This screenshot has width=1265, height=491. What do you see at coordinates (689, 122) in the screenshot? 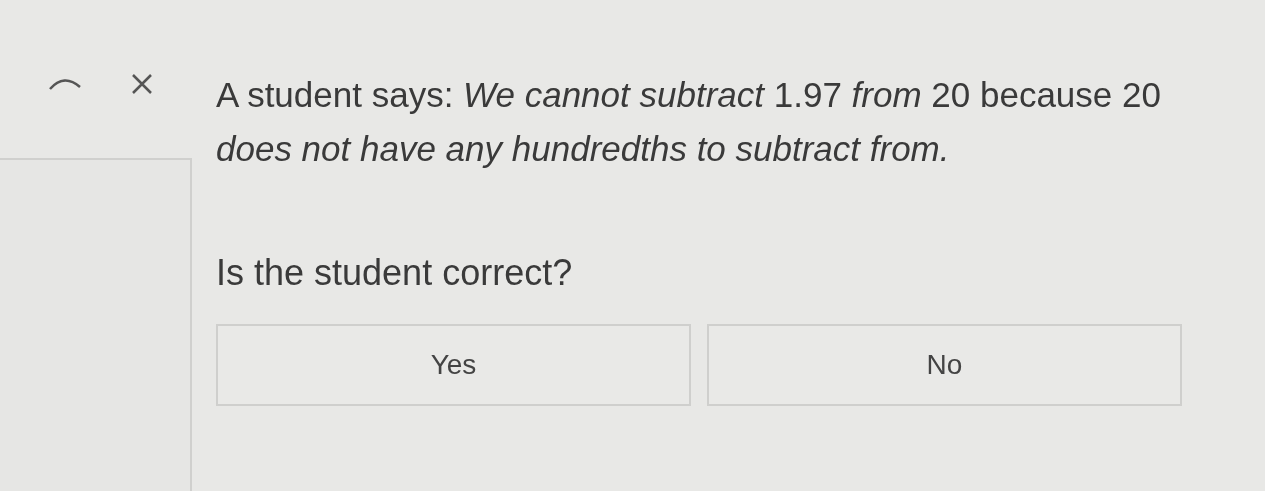
I see `prompt-text: A student says: We cannot subtract 1.97 from 20 because 20 does not have any hundredths to subtract from.` at bounding box center [689, 122].